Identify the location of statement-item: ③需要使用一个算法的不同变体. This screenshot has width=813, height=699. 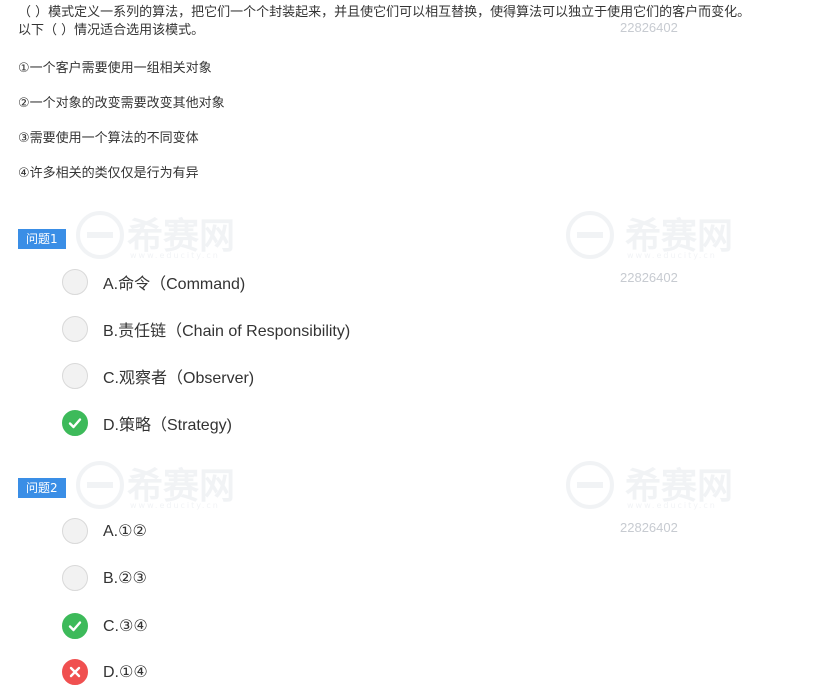
(108, 138).